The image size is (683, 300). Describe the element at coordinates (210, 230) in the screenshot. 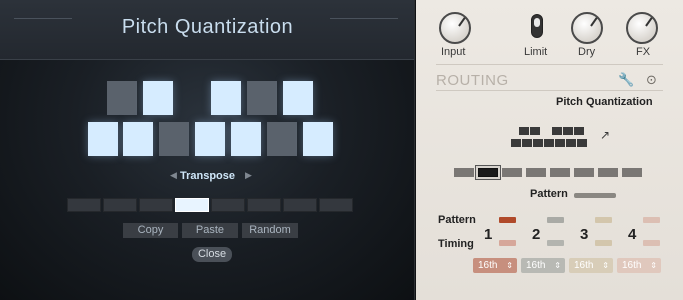

I see `paste-button: Paste` at that location.